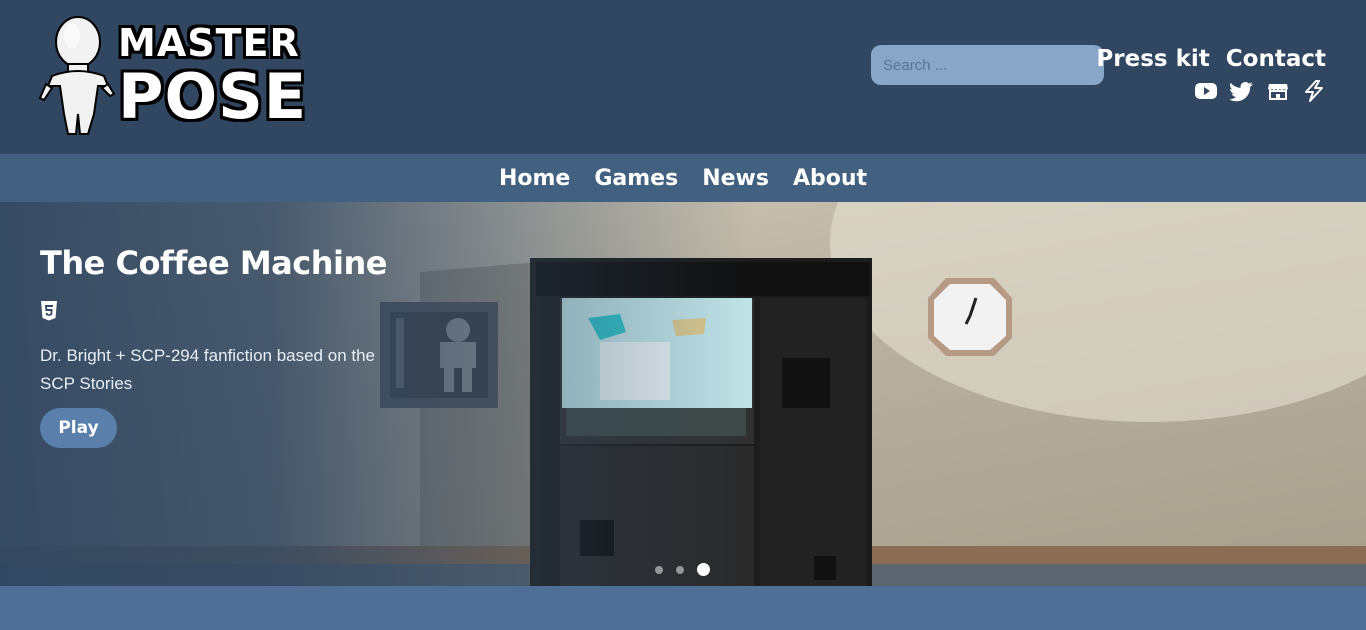  I want to click on lightning-icon, so click(1314, 91).